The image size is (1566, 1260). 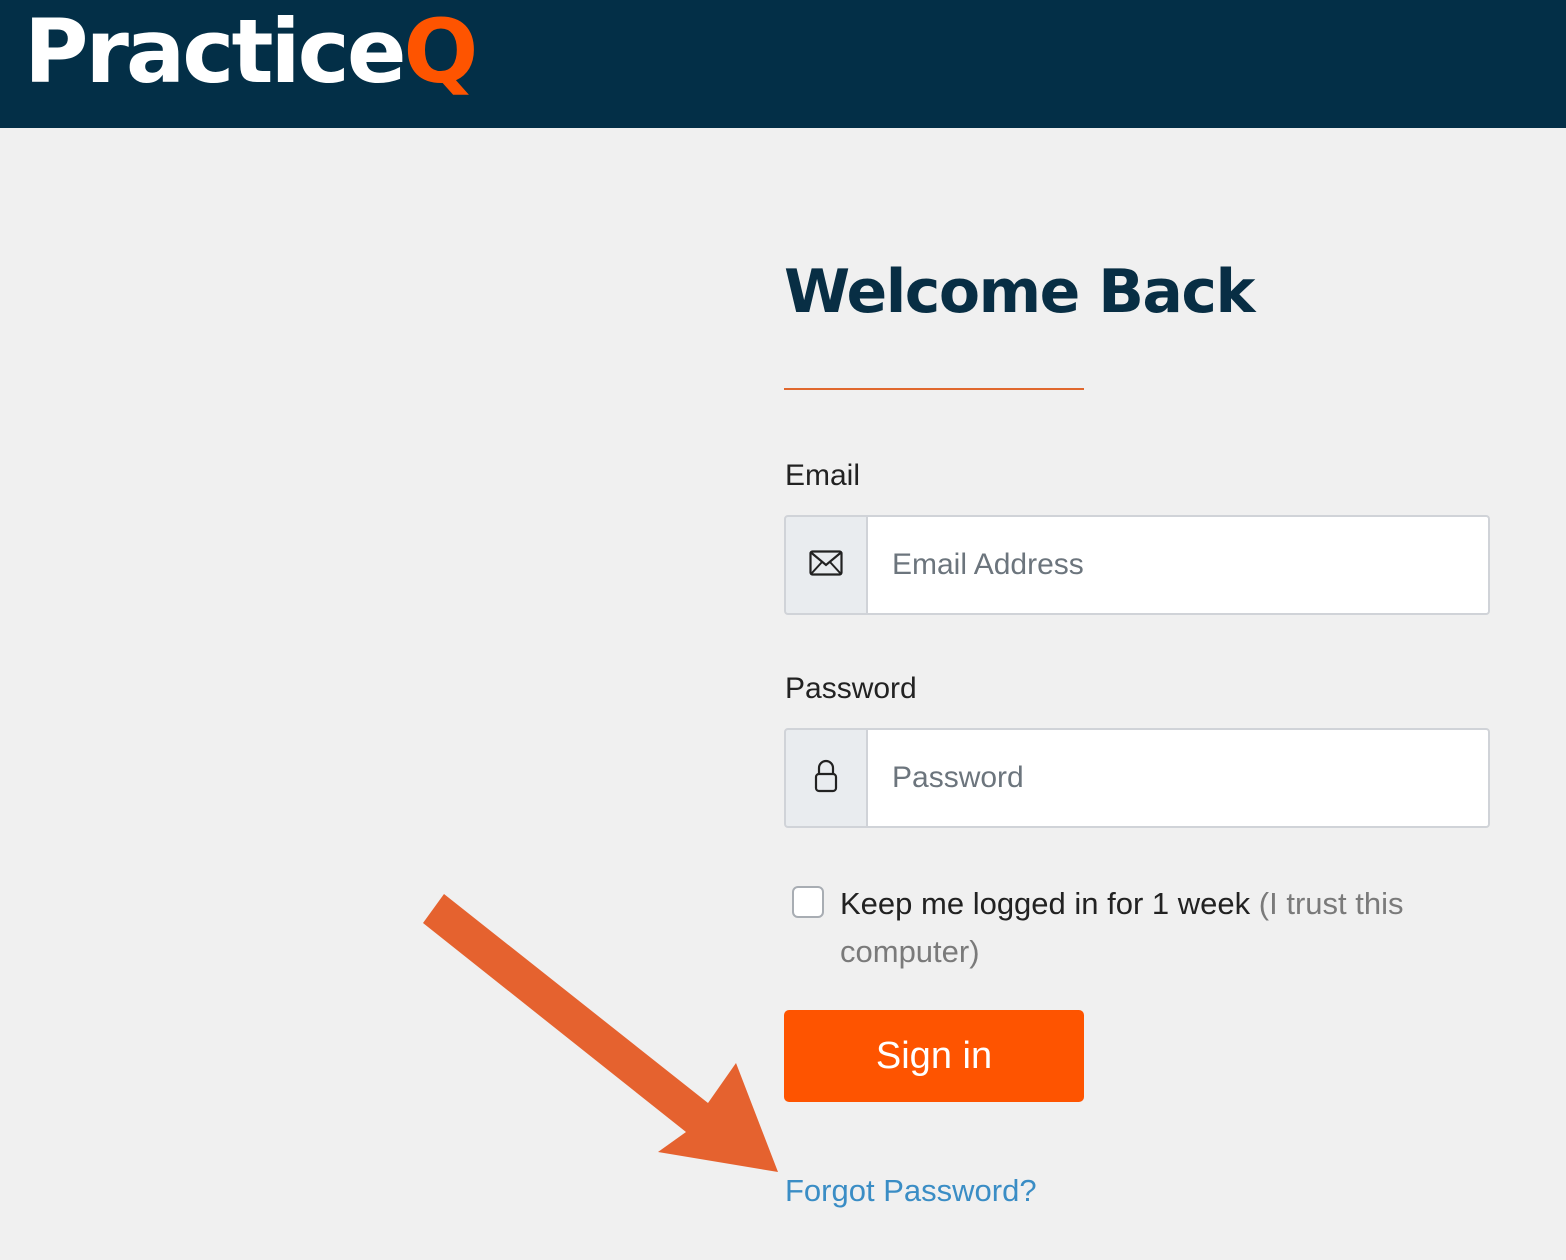 I want to click on top-header-bar: Practice Q, so click(x=783, y=64).